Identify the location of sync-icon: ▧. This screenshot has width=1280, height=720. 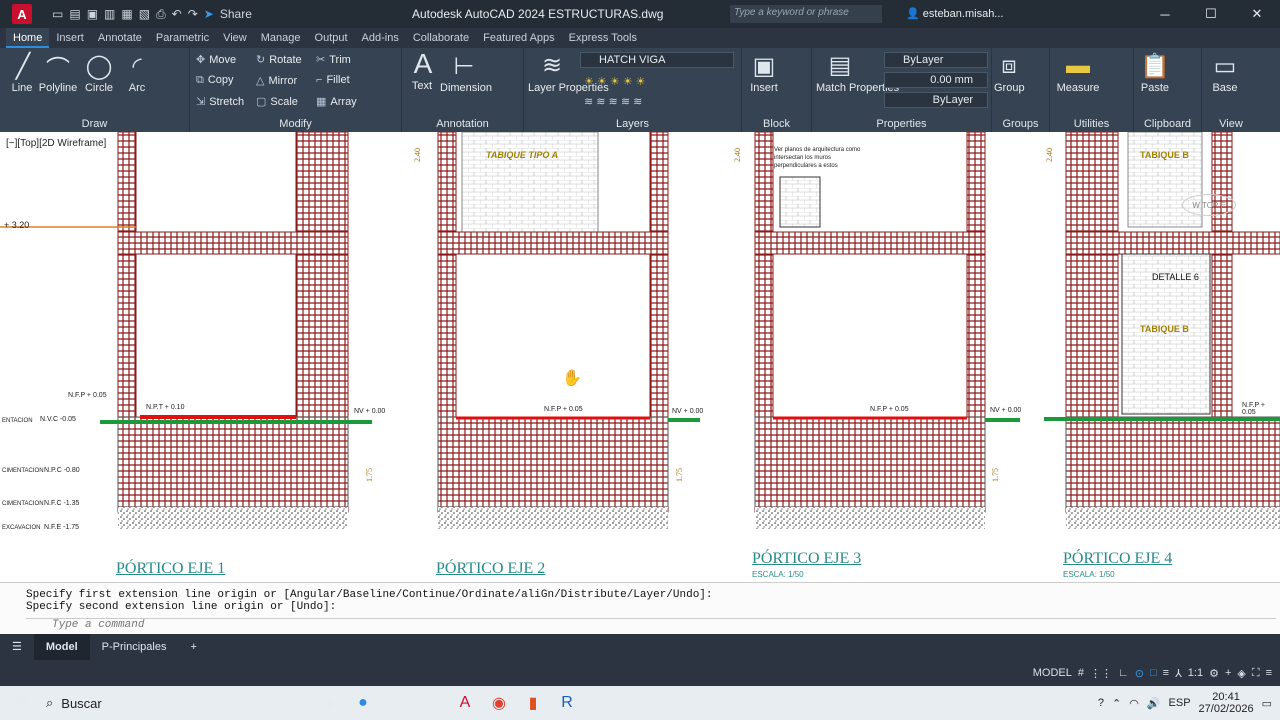
(144, 14).